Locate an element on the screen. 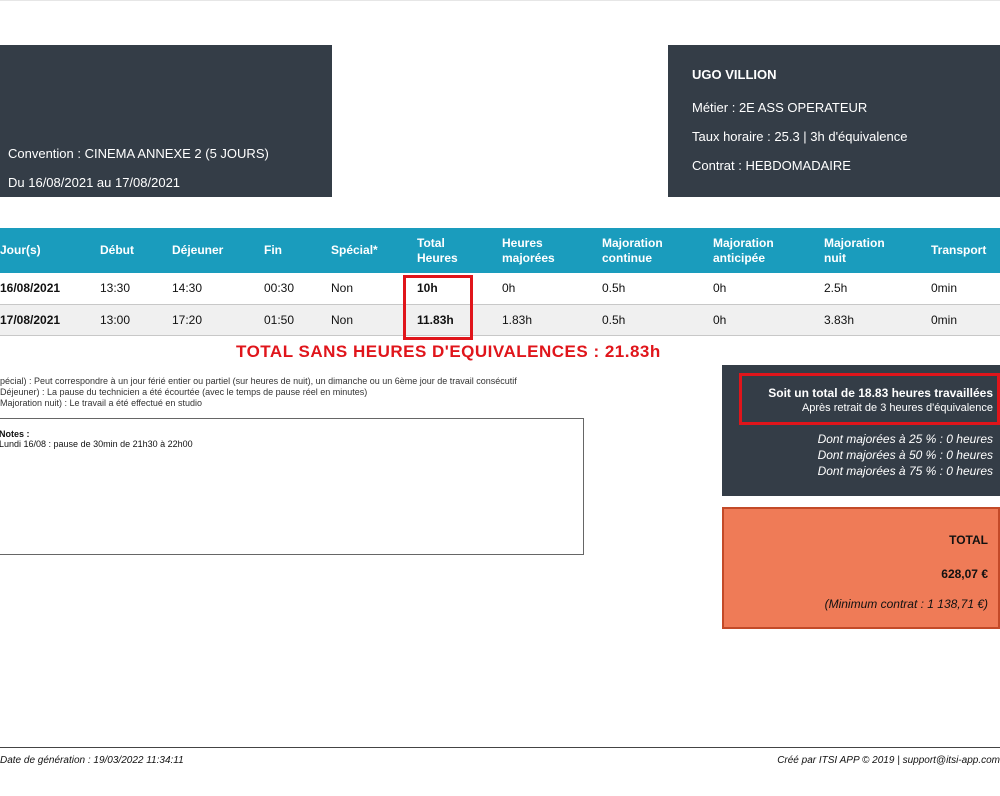 Image resolution: width=1000 pixels, height=796 pixels. total-hours-highlight is located at coordinates (438, 307).